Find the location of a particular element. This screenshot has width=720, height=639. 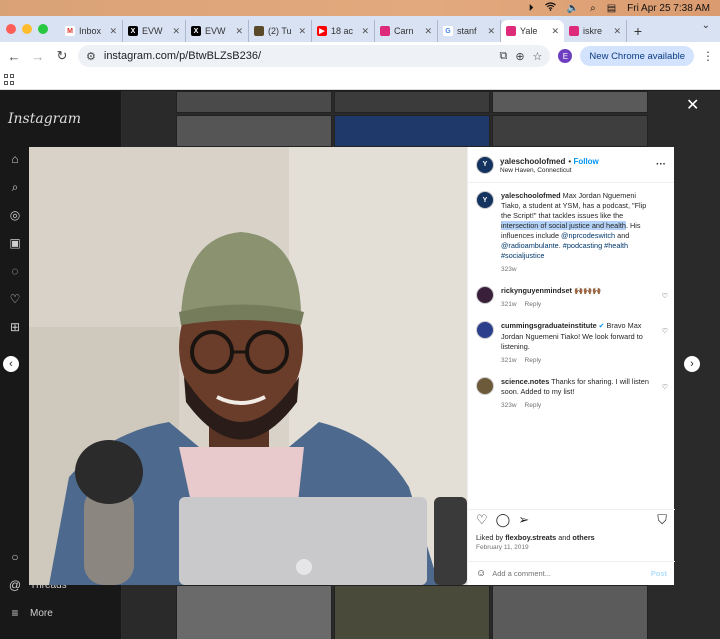

more-label: More is located at coordinates (41, 613).